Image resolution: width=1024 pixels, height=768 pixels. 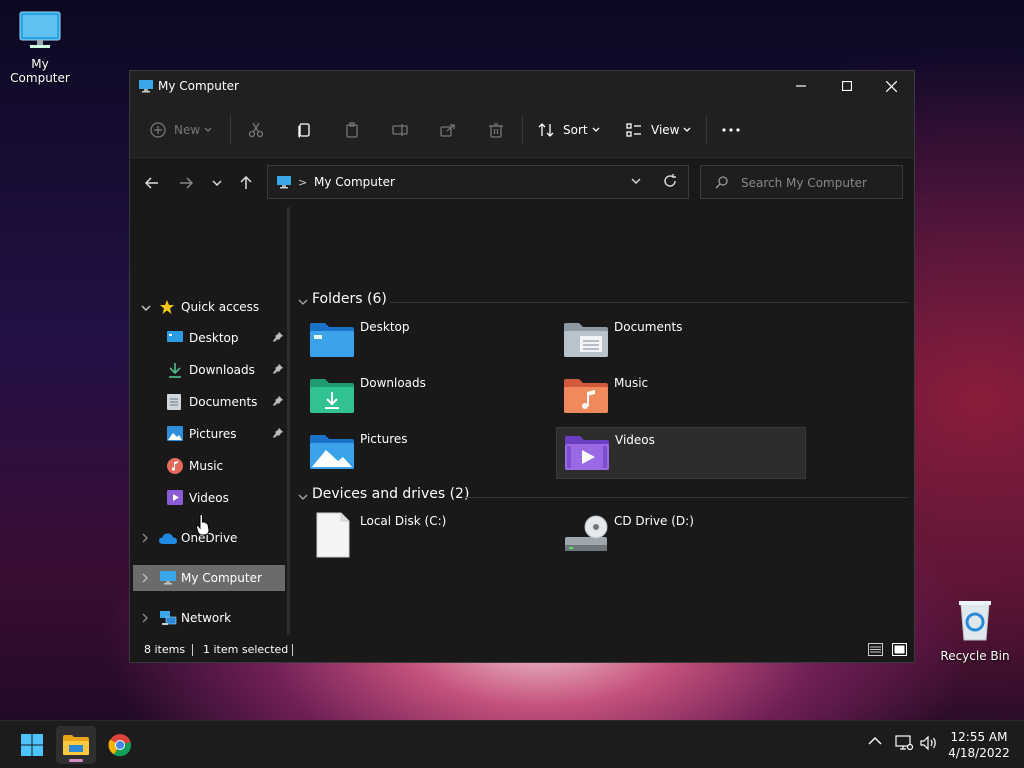 I want to click on pin-icon, so click(x=278, y=338).